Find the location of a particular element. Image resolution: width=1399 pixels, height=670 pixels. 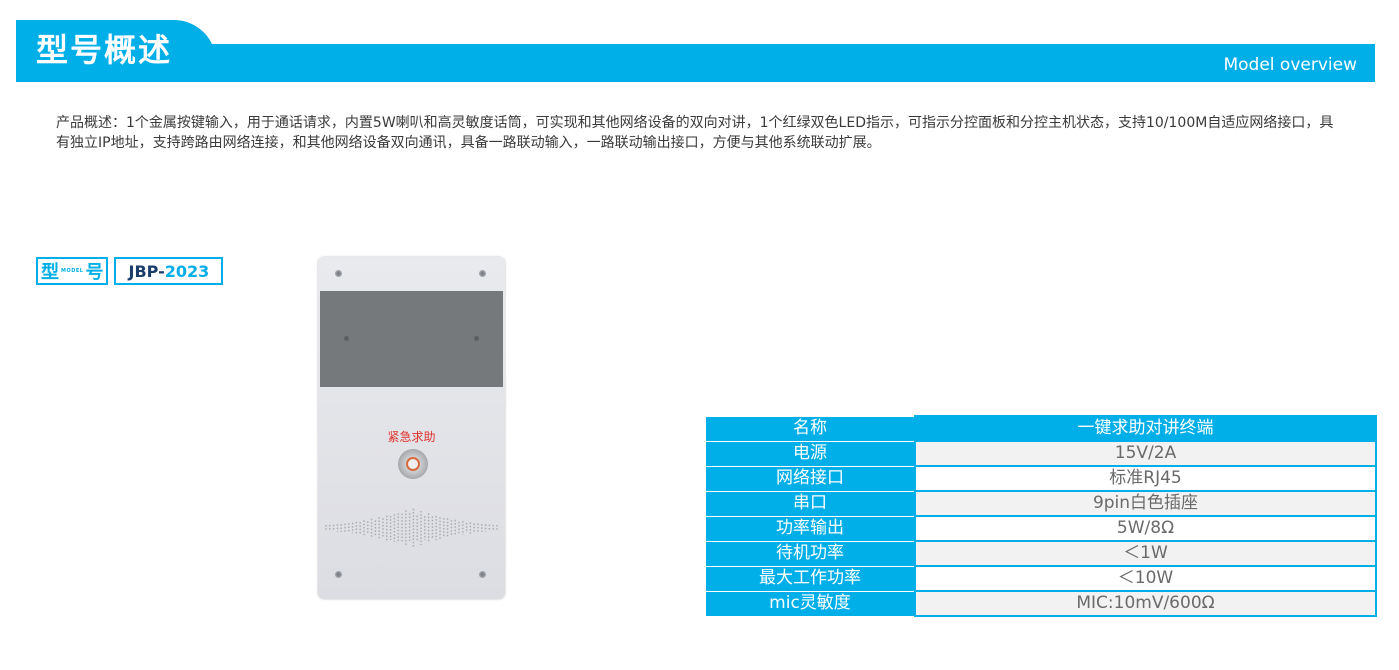

model-tag: 型 MODEL 号 JBP- 2023 is located at coordinates (130, 271).